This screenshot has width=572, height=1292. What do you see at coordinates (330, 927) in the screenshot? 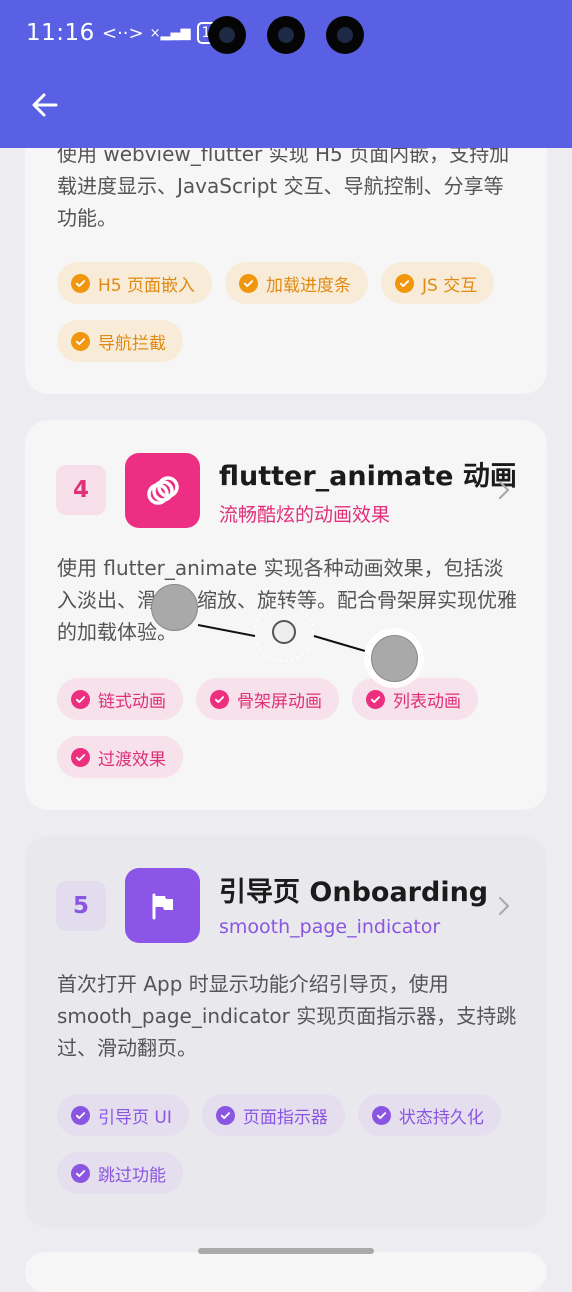
I see `card-subtitle: smooth_page_indicator` at bounding box center [330, 927].